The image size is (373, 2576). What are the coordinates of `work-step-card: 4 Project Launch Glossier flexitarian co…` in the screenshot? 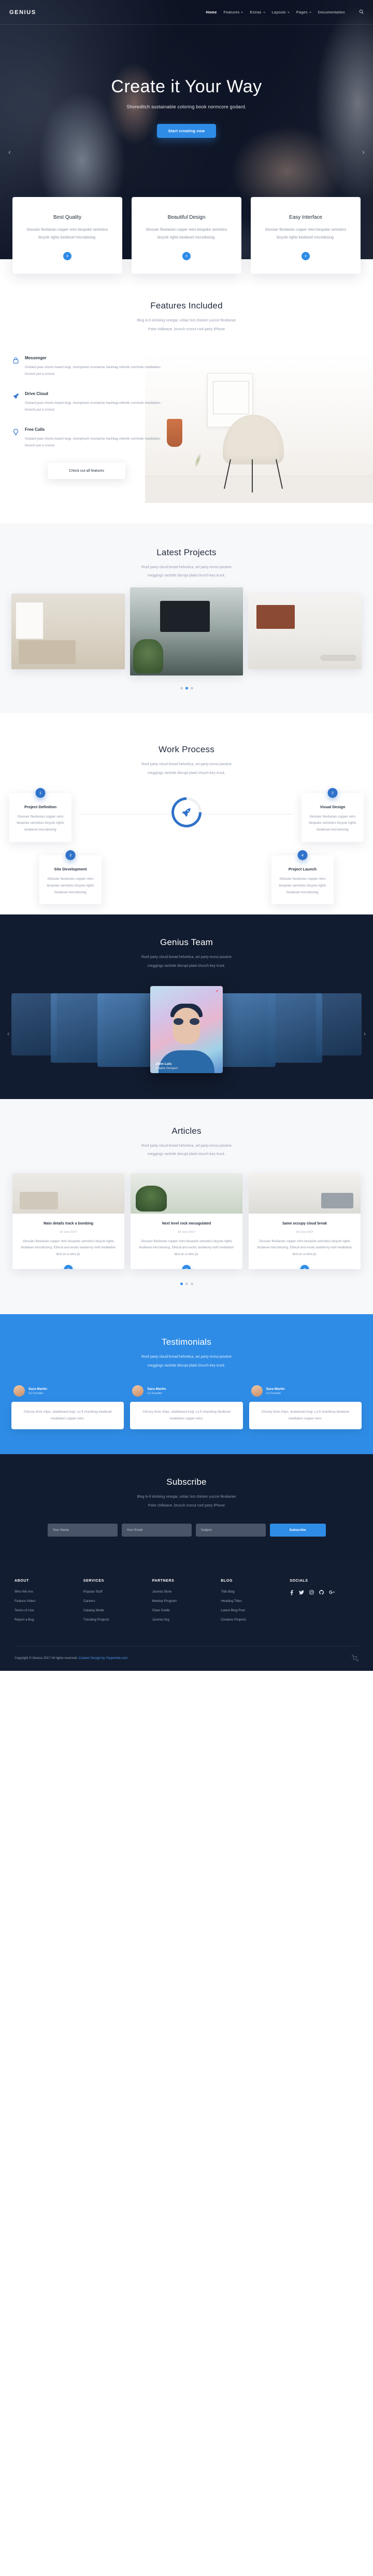 It's located at (302, 877).